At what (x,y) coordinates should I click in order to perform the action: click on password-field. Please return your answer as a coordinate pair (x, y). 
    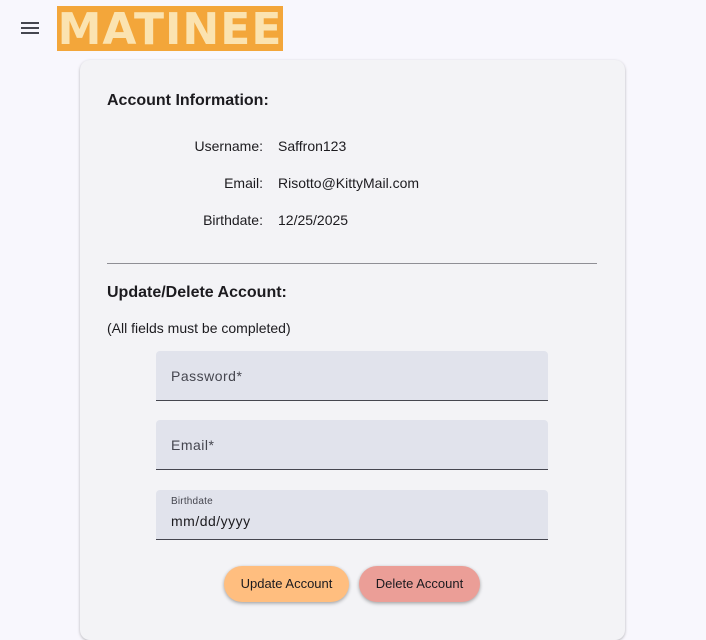
    Looking at the image, I should click on (352, 376).